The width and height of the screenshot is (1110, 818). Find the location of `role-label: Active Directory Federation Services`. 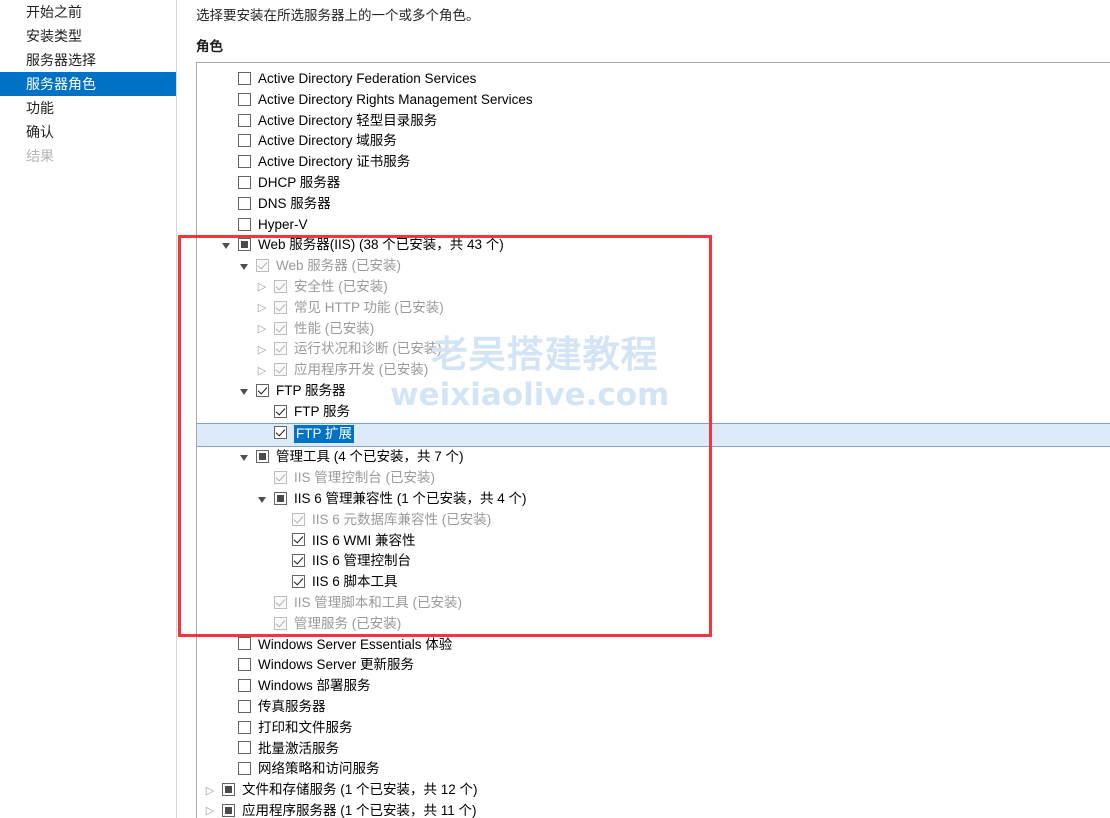

role-label: Active Directory Federation Services is located at coordinates (367, 79).